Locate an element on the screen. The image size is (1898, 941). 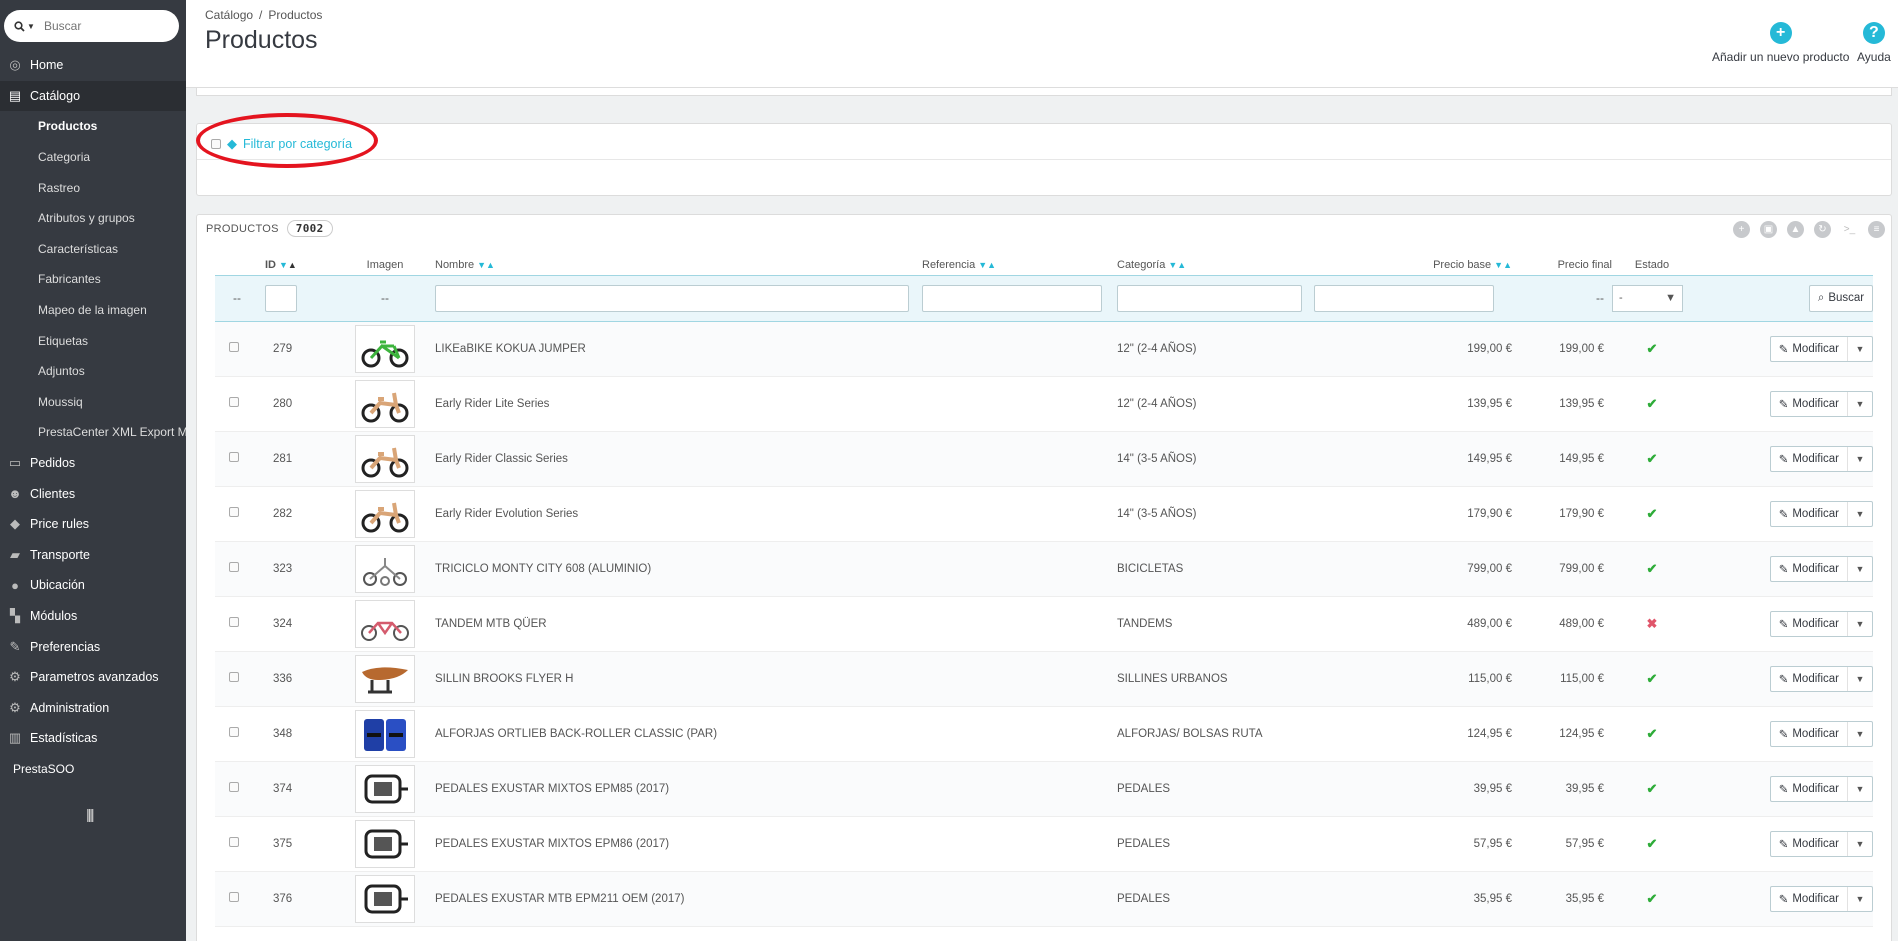
sort-asc-icon: ▲ is located at coordinates (292, 265).